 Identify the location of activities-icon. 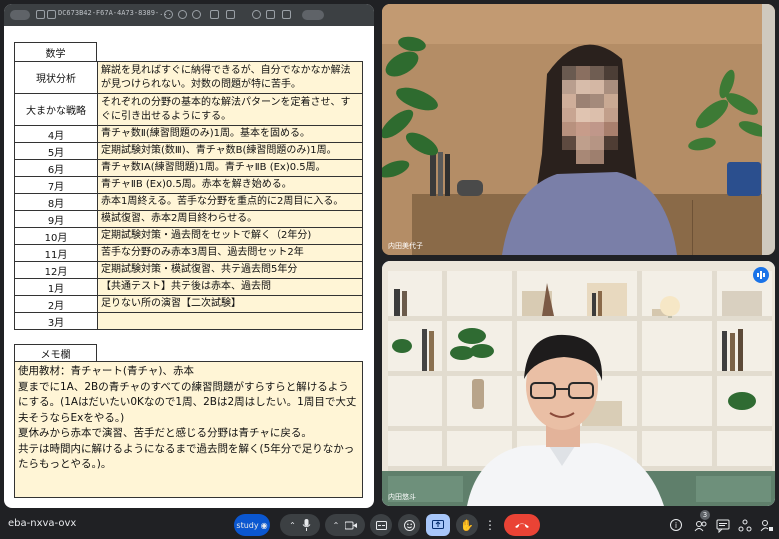
(745, 525).